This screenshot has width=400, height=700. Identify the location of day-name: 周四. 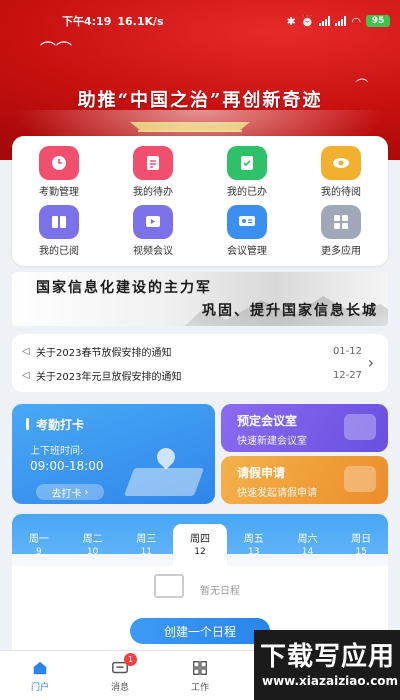
(200, 539).